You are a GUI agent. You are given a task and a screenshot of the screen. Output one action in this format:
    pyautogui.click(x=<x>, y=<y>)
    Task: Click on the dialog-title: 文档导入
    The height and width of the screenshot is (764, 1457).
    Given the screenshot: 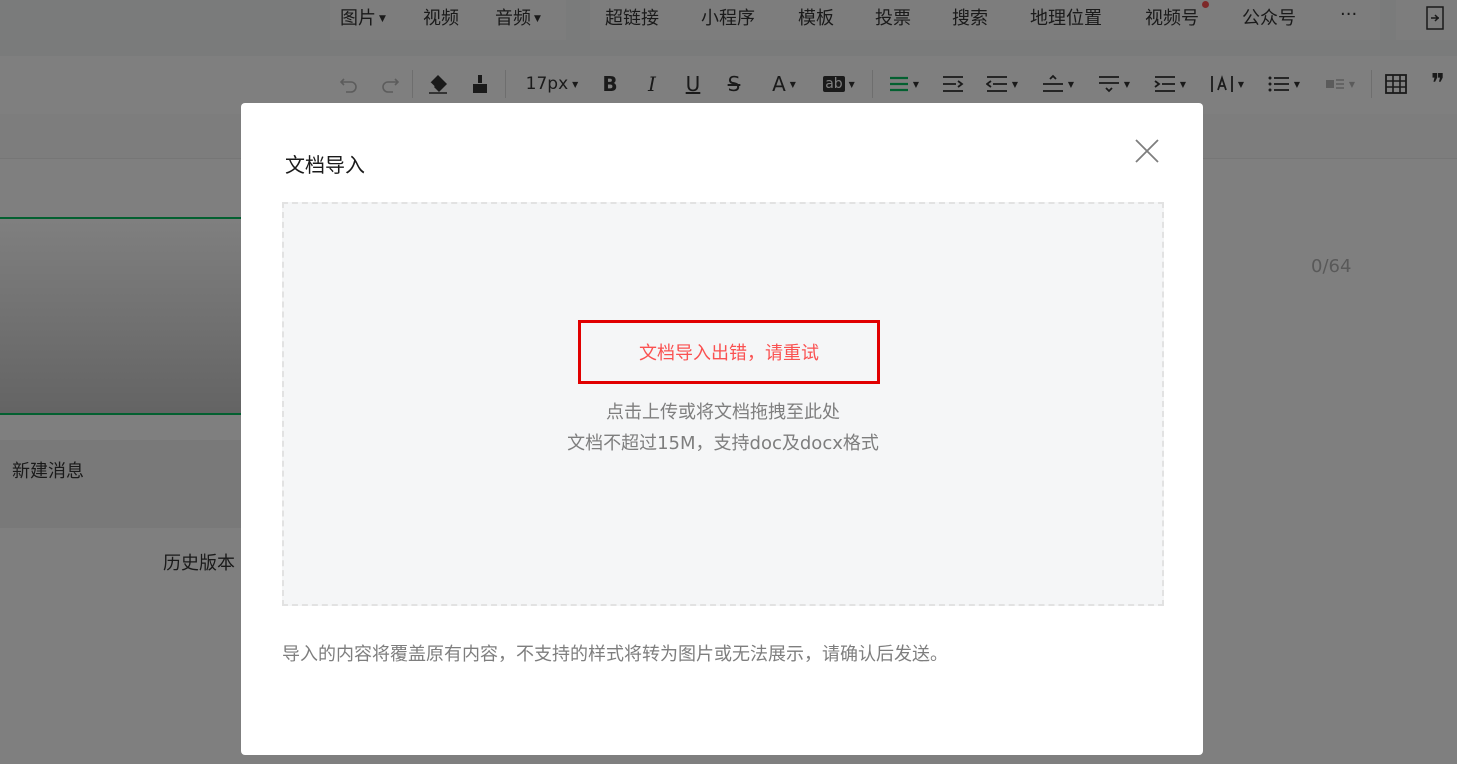 What is the action you would take?
    pyautogui.click(x=325, y=165)
    